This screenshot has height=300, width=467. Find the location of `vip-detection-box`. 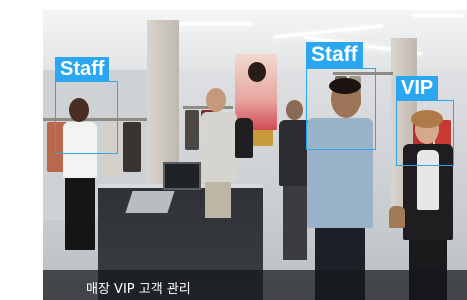

vip-detection-box is located at coordinates (425, 133).